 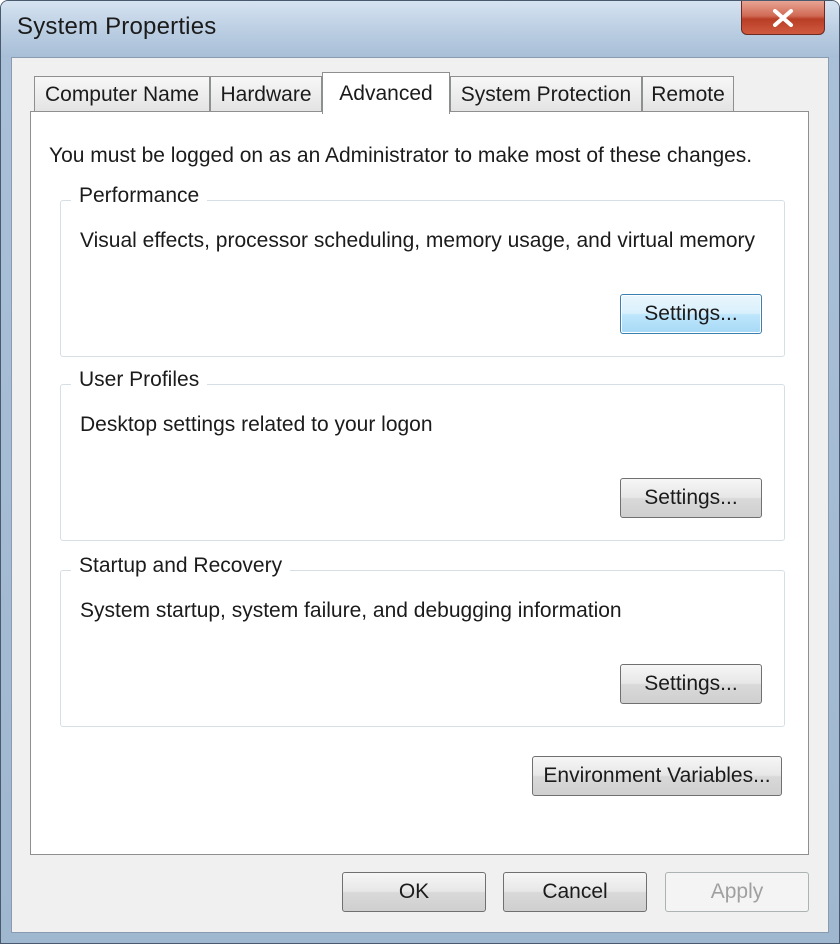 What do you see at coordinates (122, 94) in the screenshot?
I see `tab-computer-name: Computer Name` at bounding box center [122, 94].